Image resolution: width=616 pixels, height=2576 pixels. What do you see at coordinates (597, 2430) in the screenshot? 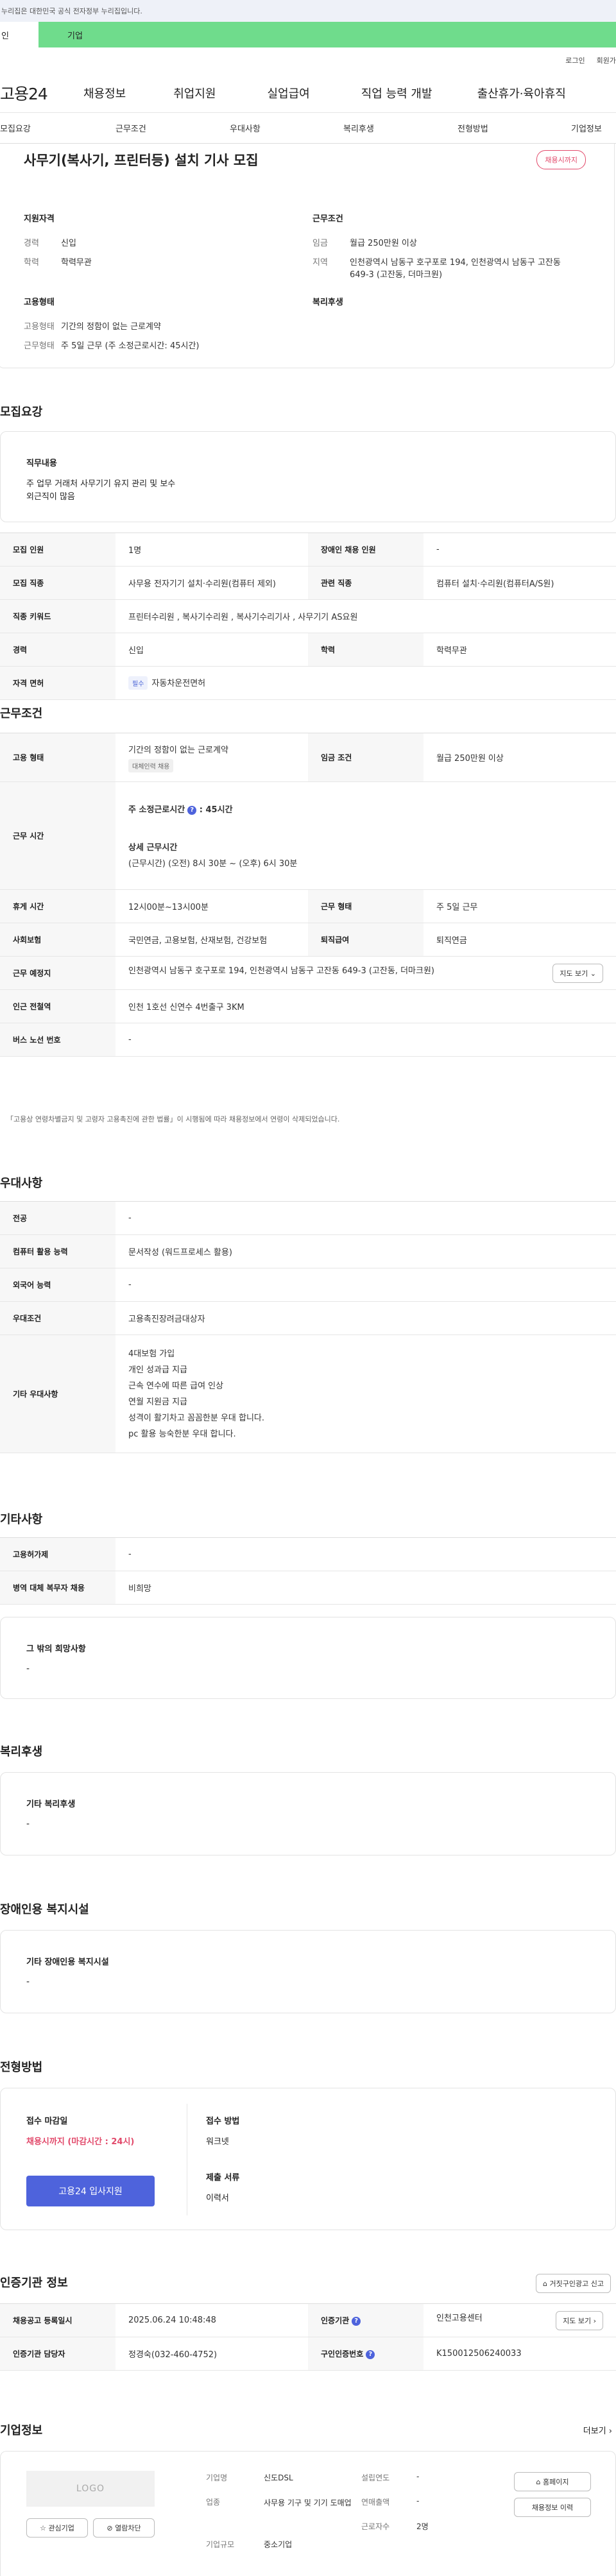
I see `company-more-link: 더보기 ›` at bounding box center [597, 2430].